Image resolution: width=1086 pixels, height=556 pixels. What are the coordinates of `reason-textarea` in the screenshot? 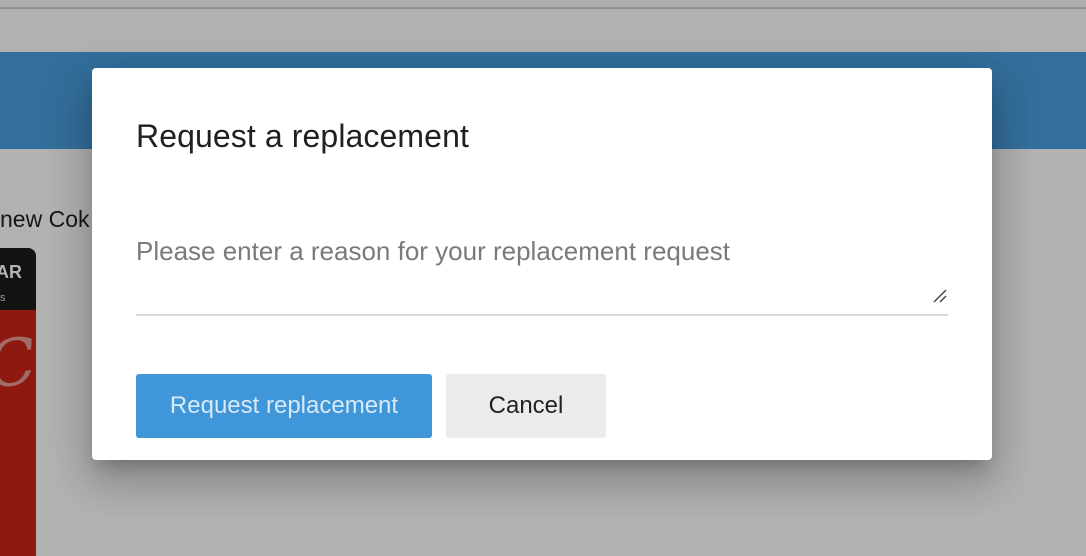 It's located at (542, 273).